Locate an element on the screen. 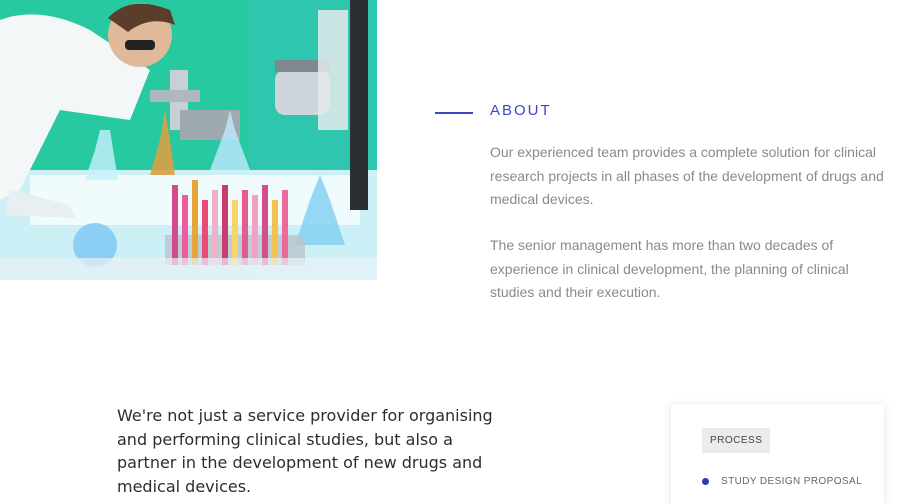 This screenshot has height=504, width=923. process-card: PROCESS STUDY DESIGN PROPOSAL is located at coordinates (777, 454).